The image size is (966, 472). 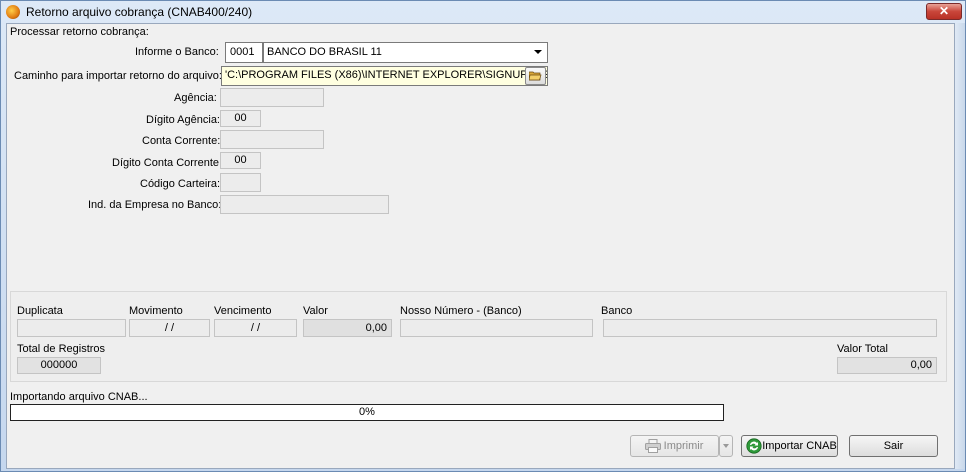 I want to click on banco-code-field: 0001, so click(x=244, y=52).